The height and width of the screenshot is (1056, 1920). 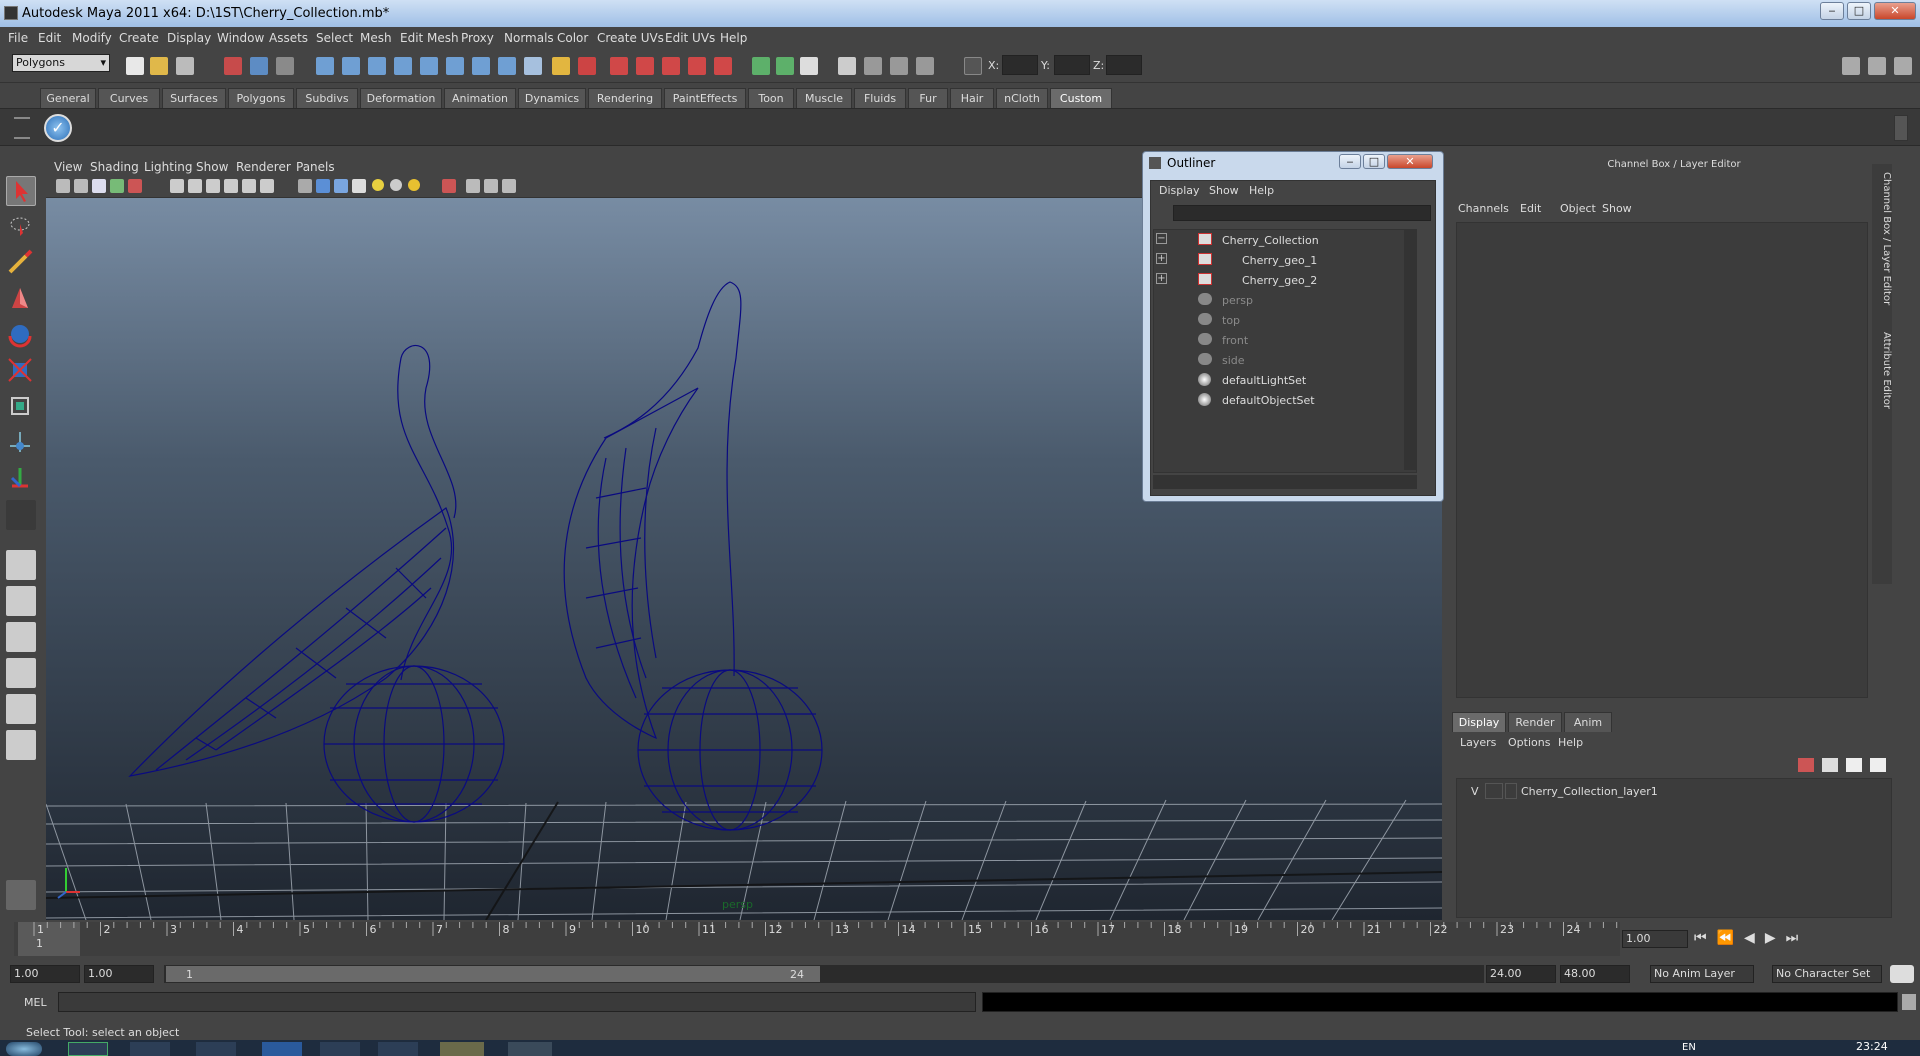 I want to click on shelf-tab-curves: Curves, so click(x=129, y=98).